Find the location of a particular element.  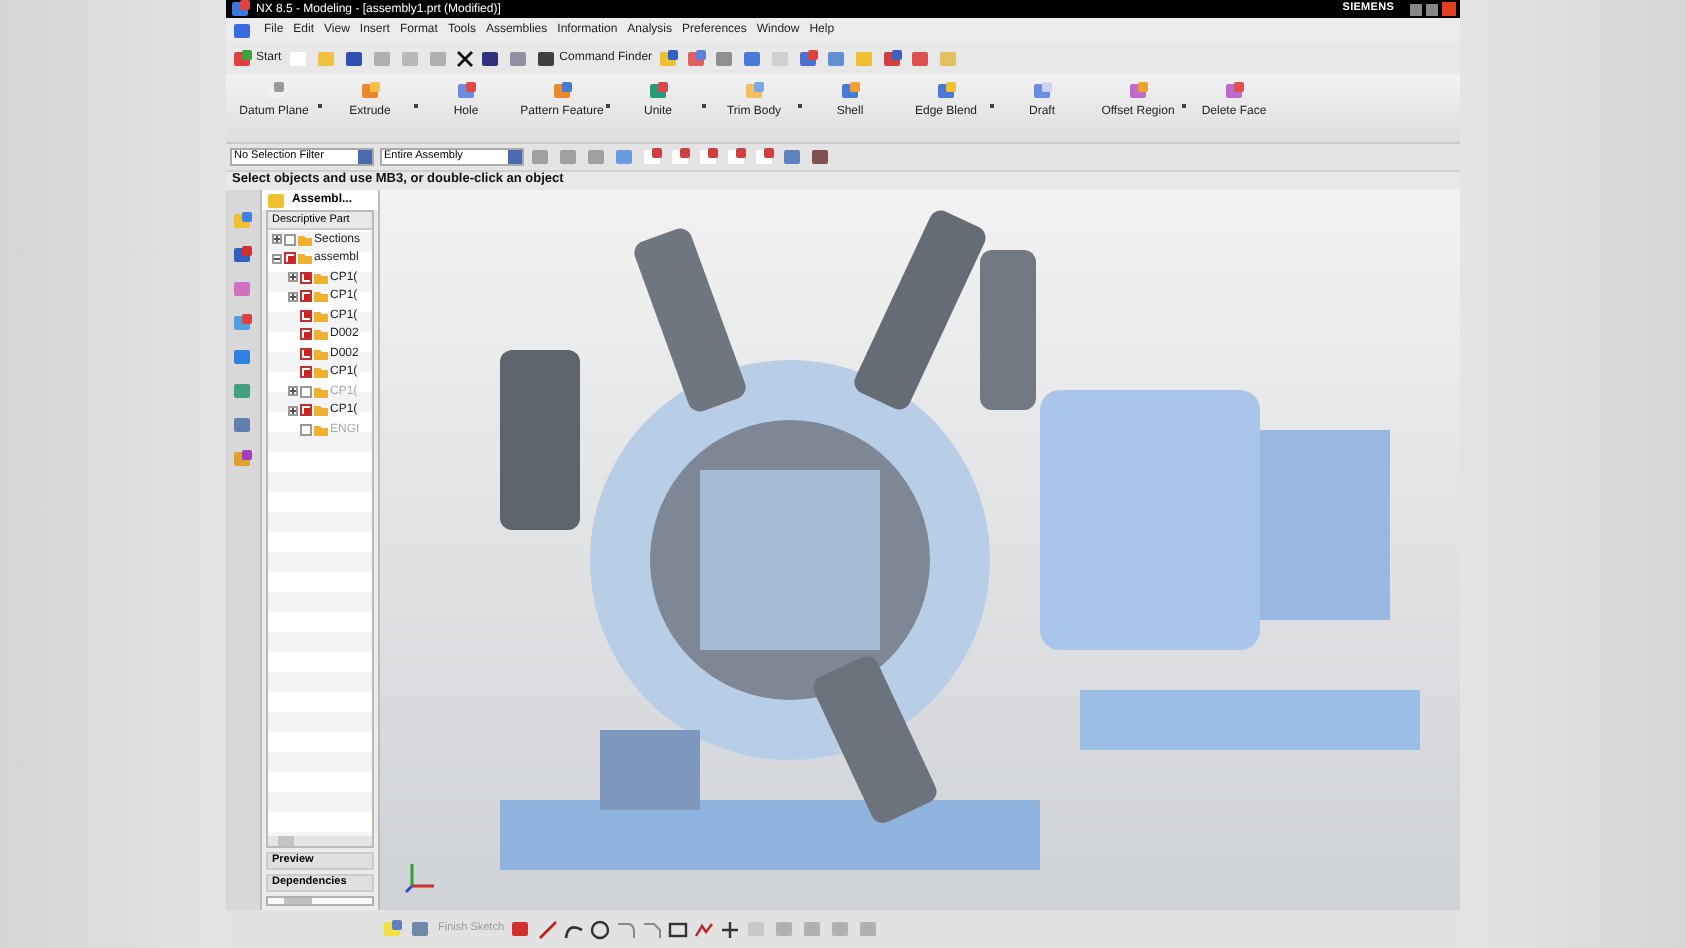

minimize-button is located at coordinates (1416, 9).